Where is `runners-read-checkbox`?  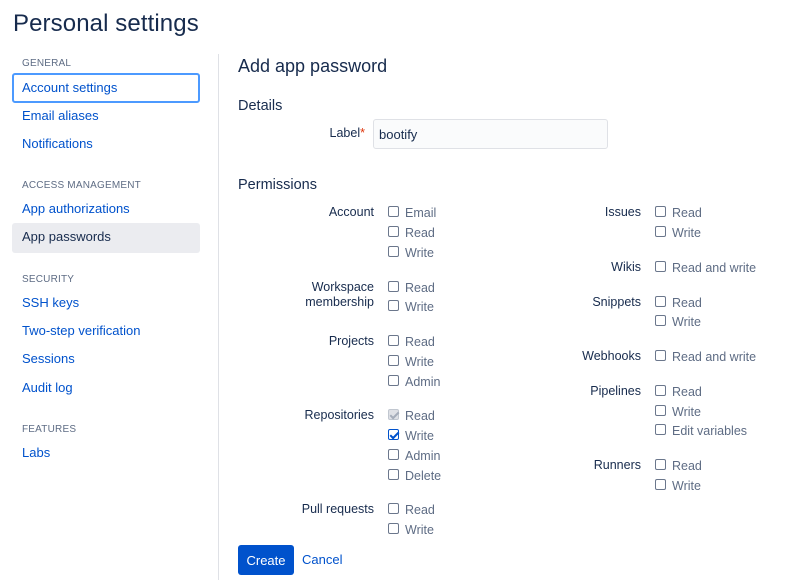
runners-read-checkbox is located at coordinates (660, 464).